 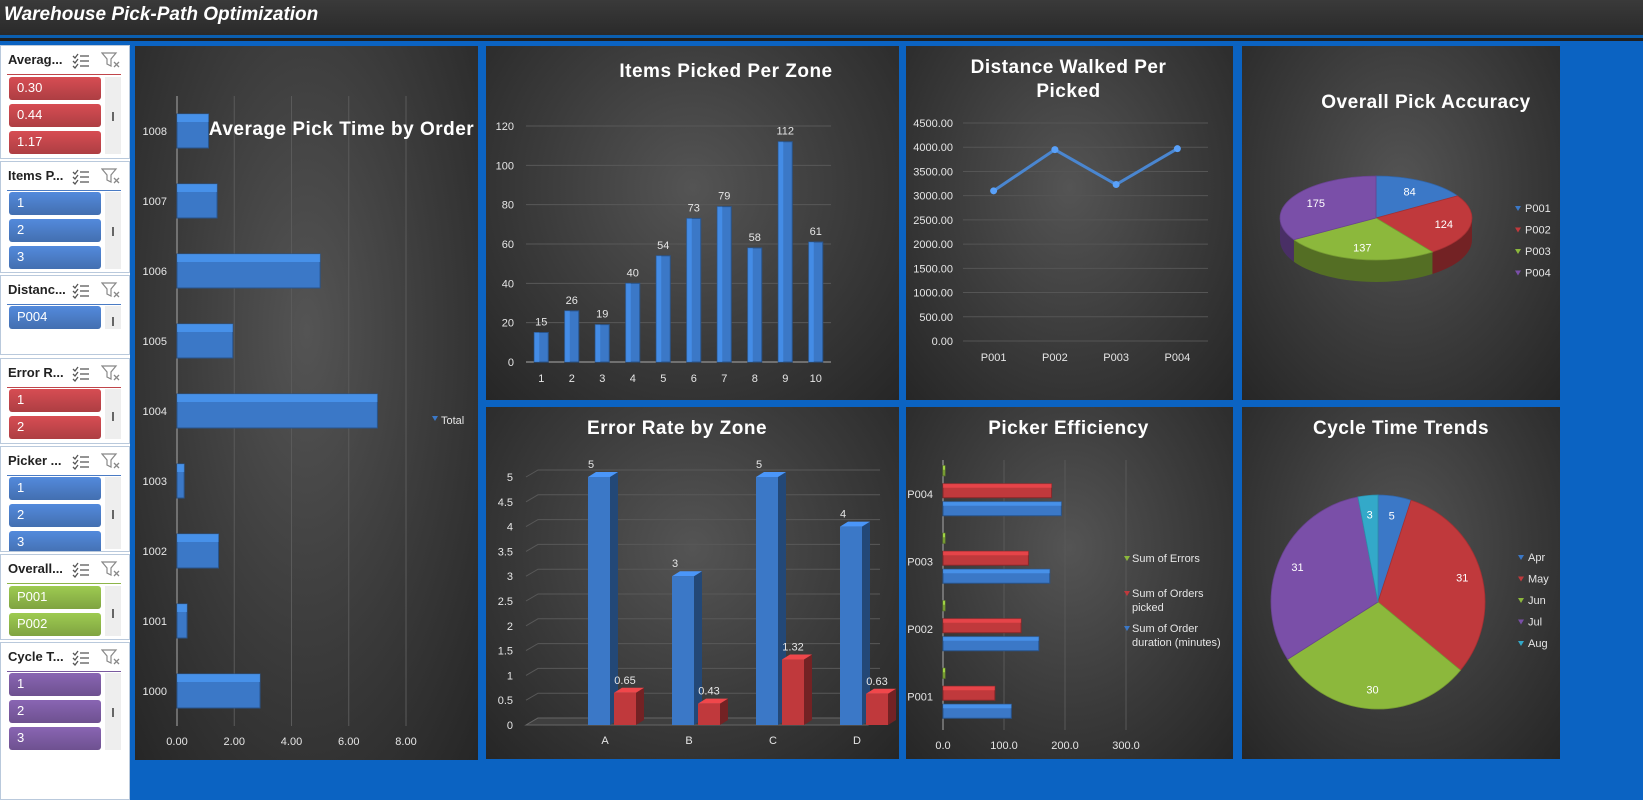 I want to click on y-tick-label: 3, so click(x=510, y=577).